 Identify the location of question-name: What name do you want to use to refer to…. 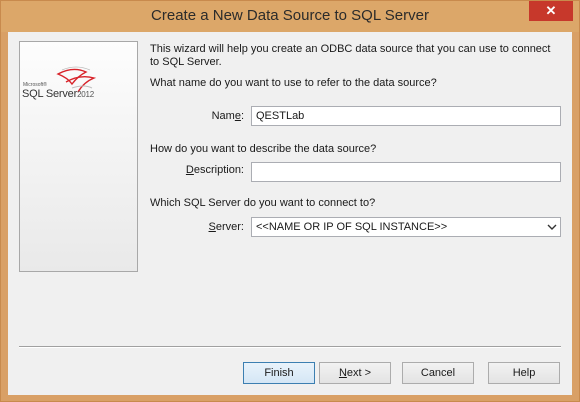
(293, 83).